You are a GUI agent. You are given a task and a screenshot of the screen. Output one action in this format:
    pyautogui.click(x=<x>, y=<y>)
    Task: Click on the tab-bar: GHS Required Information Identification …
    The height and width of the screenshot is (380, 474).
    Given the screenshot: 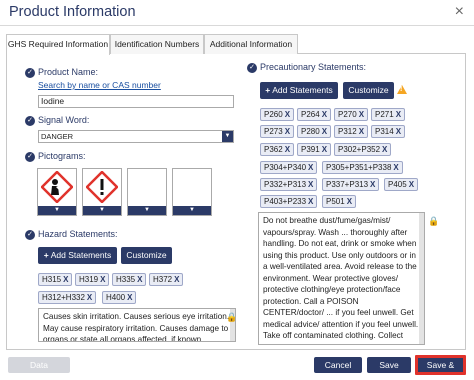 What is the action you would take?
    pyautogui.click(x=236, y=44)
    